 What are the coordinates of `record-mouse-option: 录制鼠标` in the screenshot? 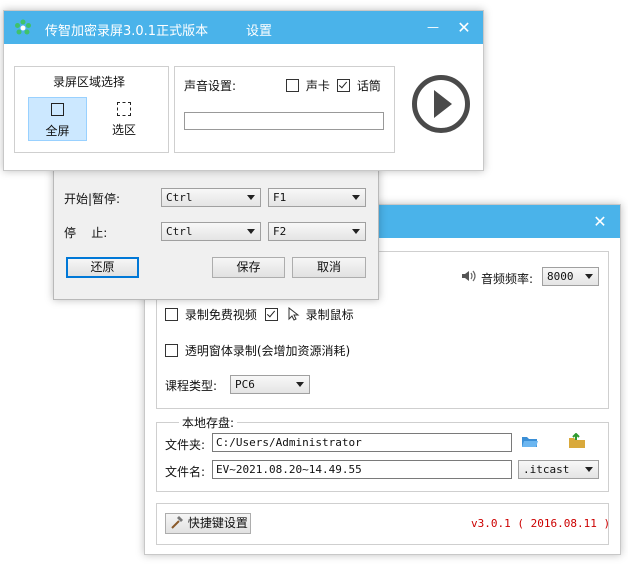 It's located at (309, 314).